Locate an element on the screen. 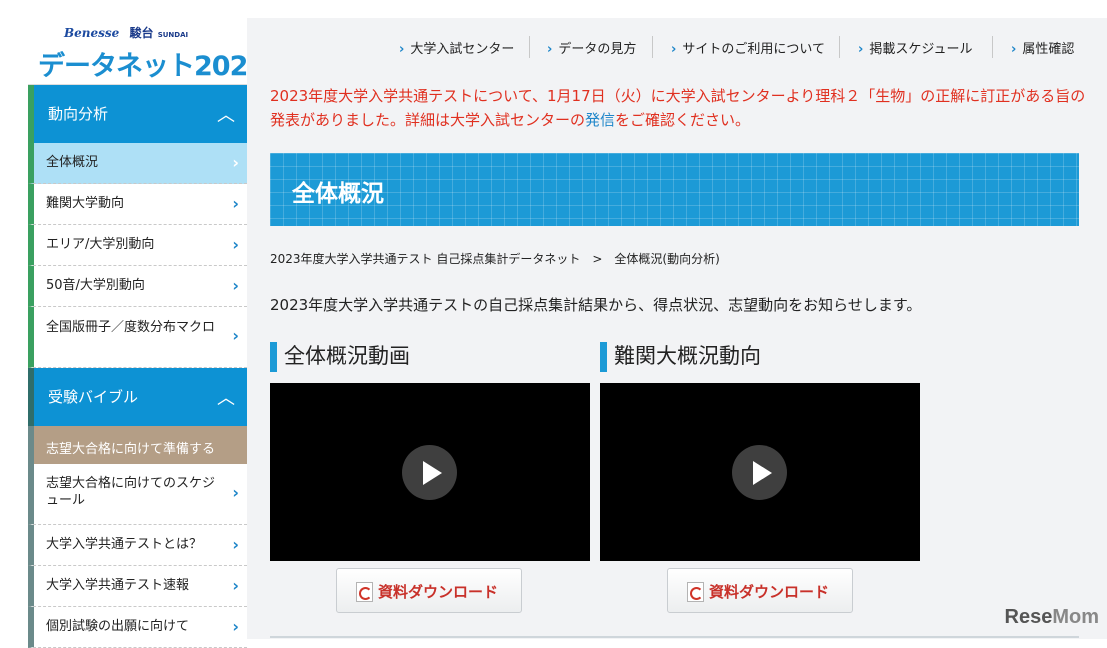 The height and width of the screenshot is (648, 1107). section-title: 受験バイブル is located at coordinates (93, 397).